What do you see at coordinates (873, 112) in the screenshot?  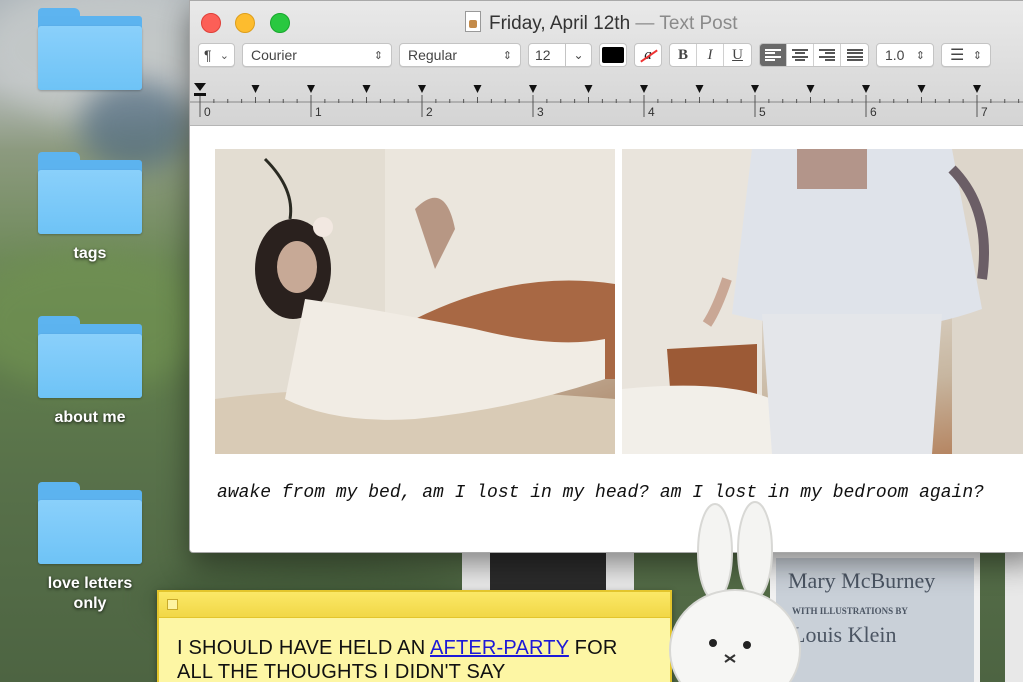 I see `ruler-number: 6` at bounding box center [873, 112].